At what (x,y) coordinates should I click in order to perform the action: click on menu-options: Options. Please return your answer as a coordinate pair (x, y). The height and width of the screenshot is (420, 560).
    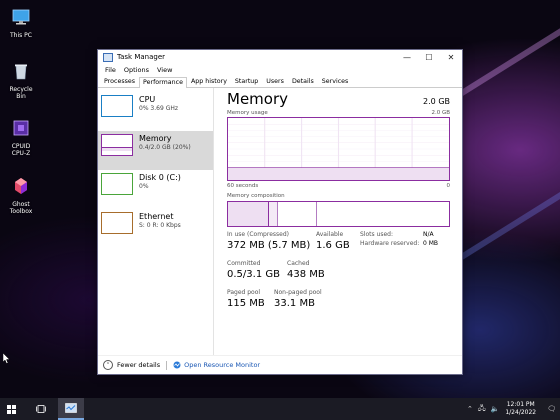
    Looking at the image, I should click on (136, 70).